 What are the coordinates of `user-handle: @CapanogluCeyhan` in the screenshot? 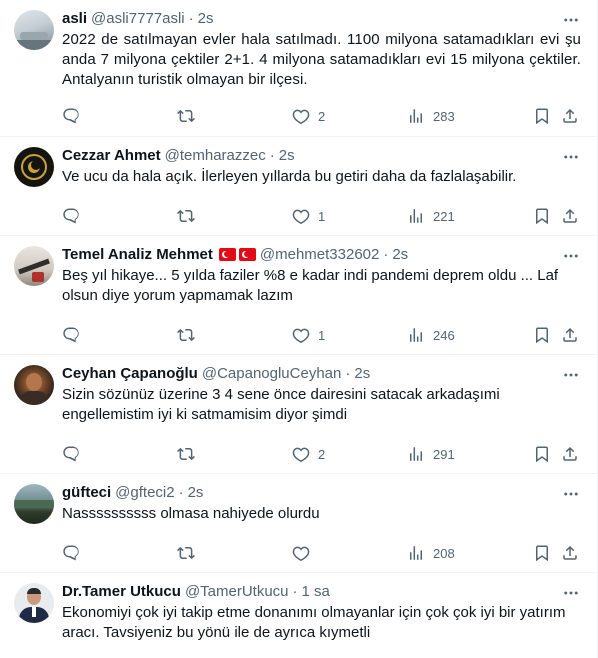 It's located at (272, 373).